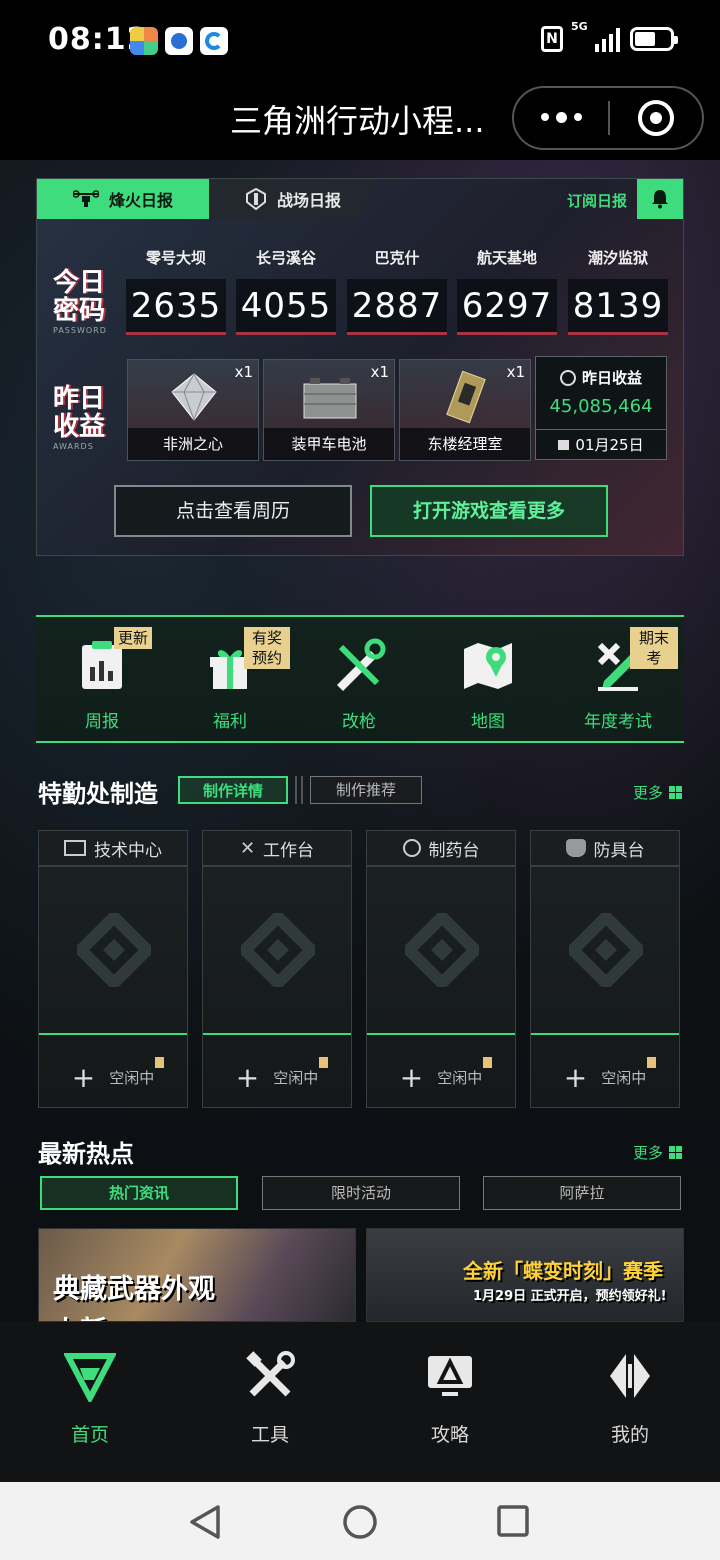  Describe the element at coordinates (285, 258) in the screenshot. I see `map-name: 长弓溪谷` at that location.